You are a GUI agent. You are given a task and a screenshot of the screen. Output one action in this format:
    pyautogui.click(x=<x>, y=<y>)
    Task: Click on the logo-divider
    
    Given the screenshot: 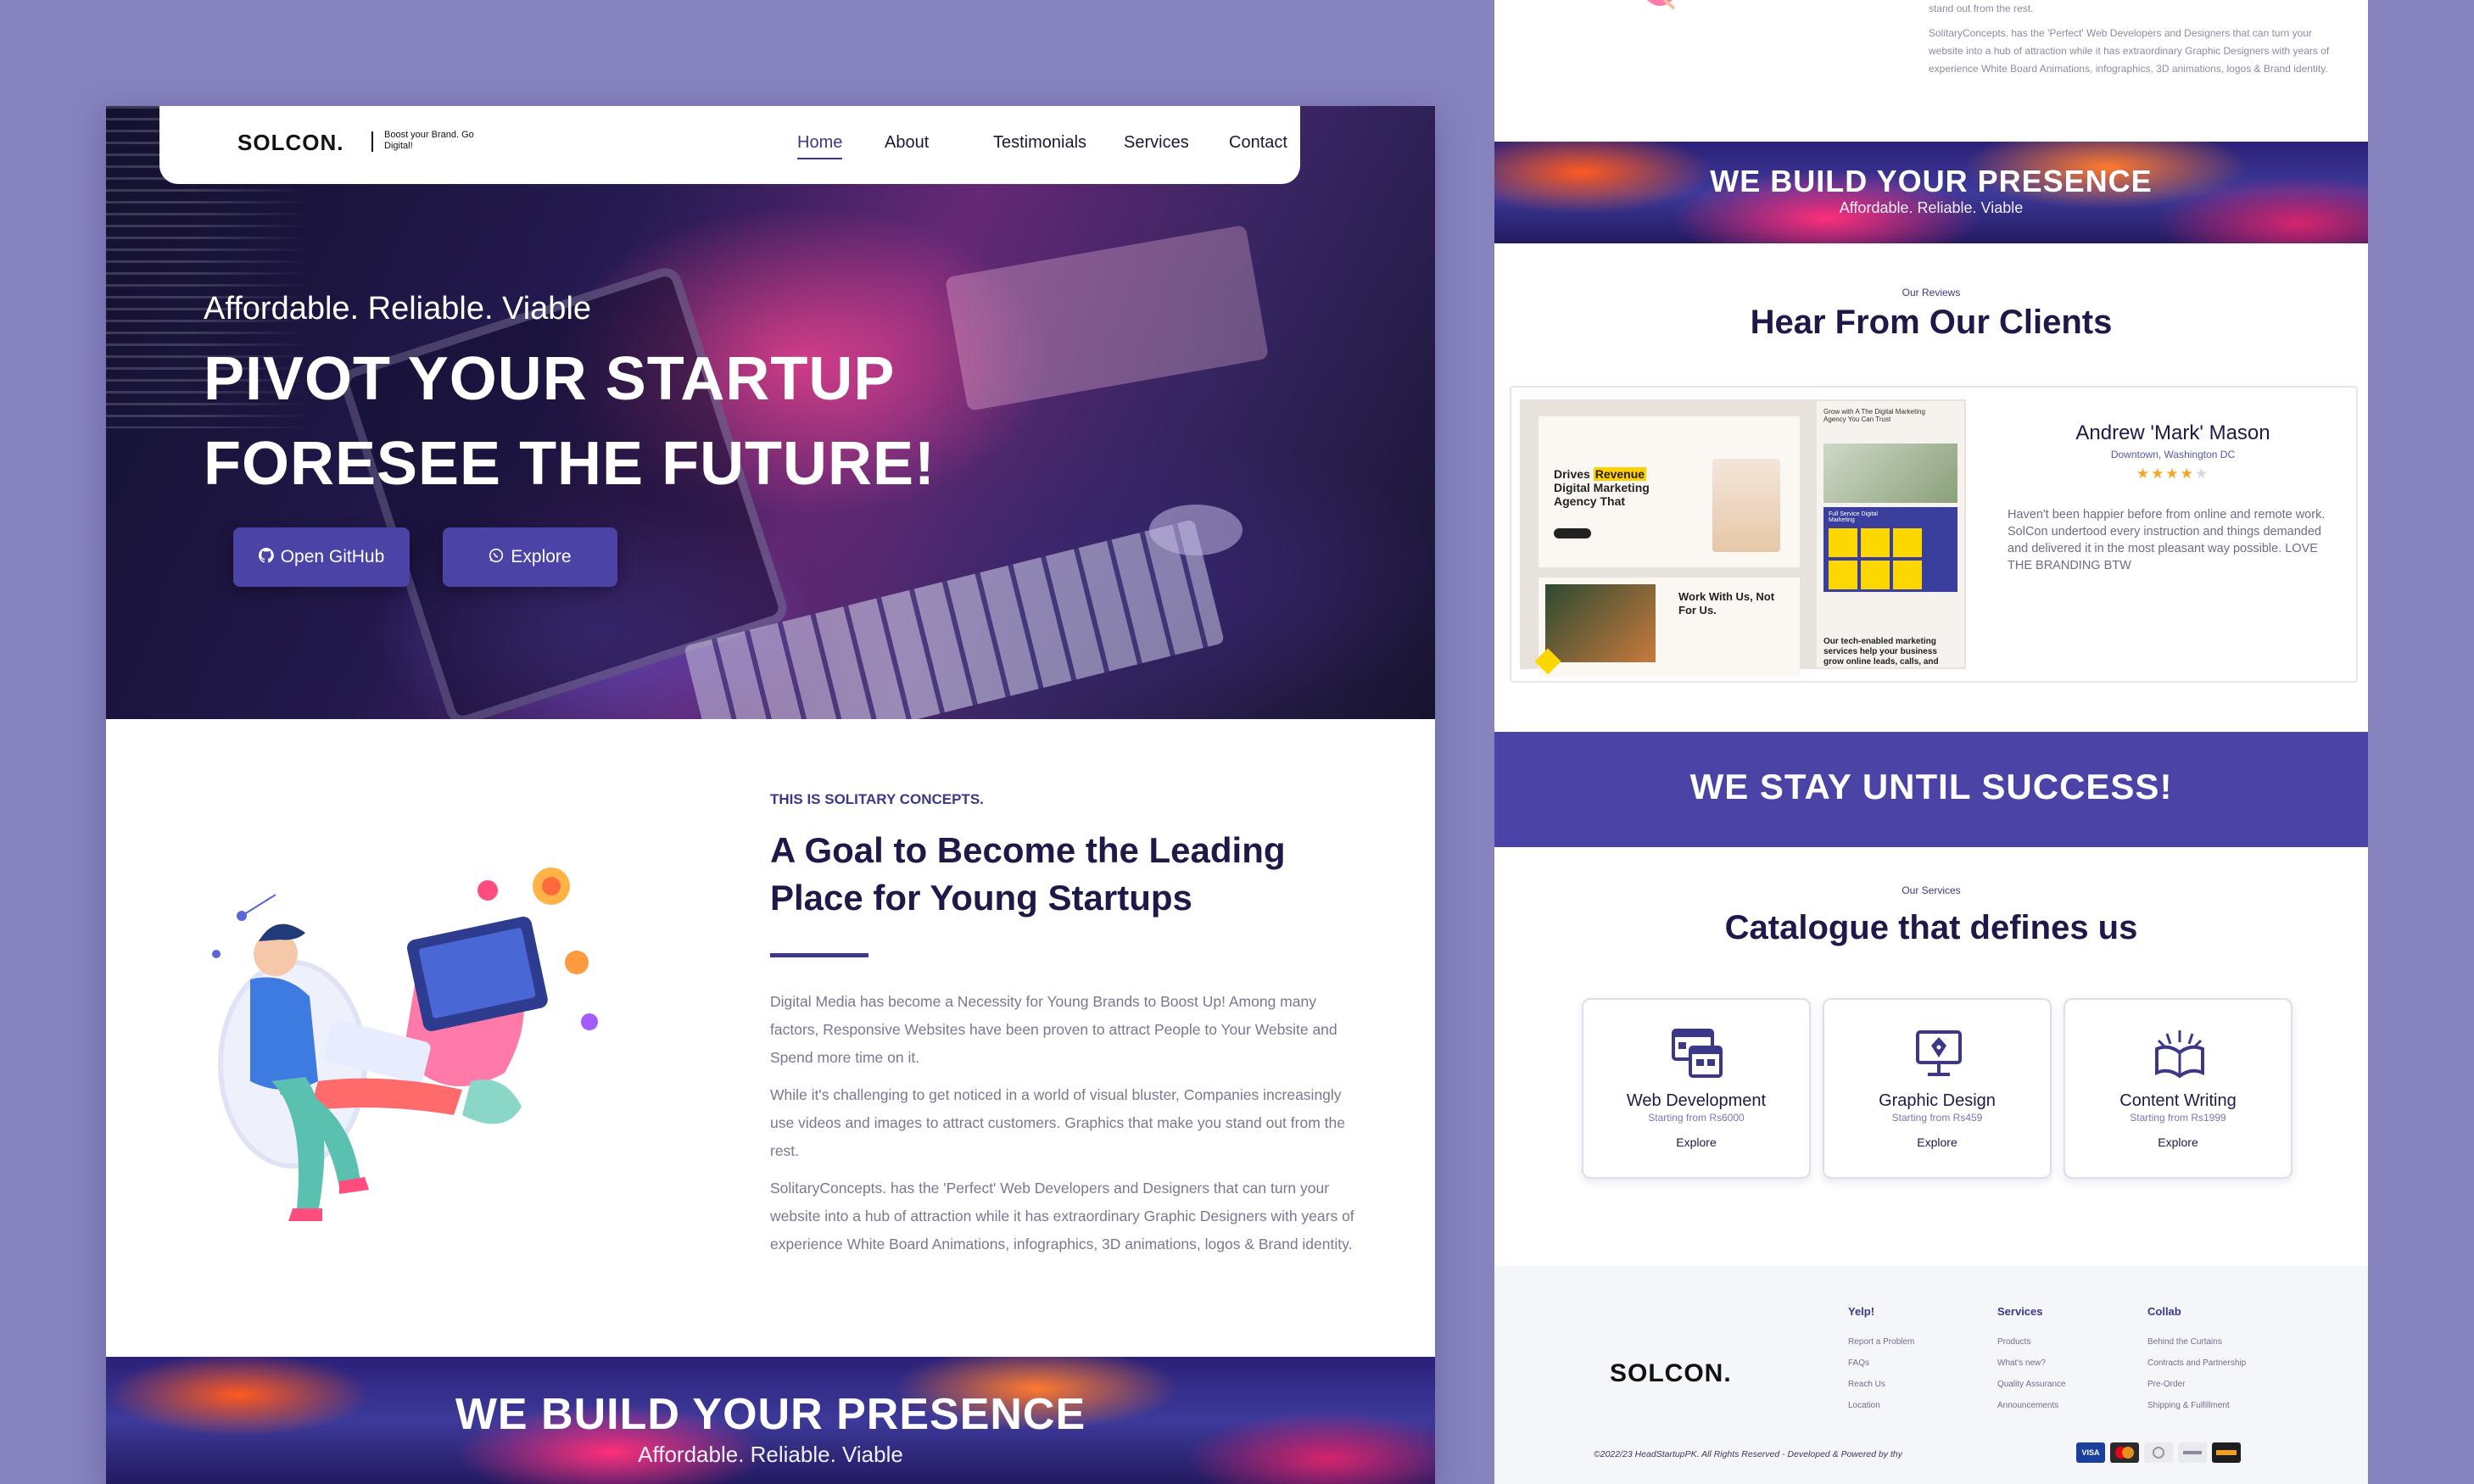 What is the action you would take?
    pyautogui.click(x=372, y=141)
    